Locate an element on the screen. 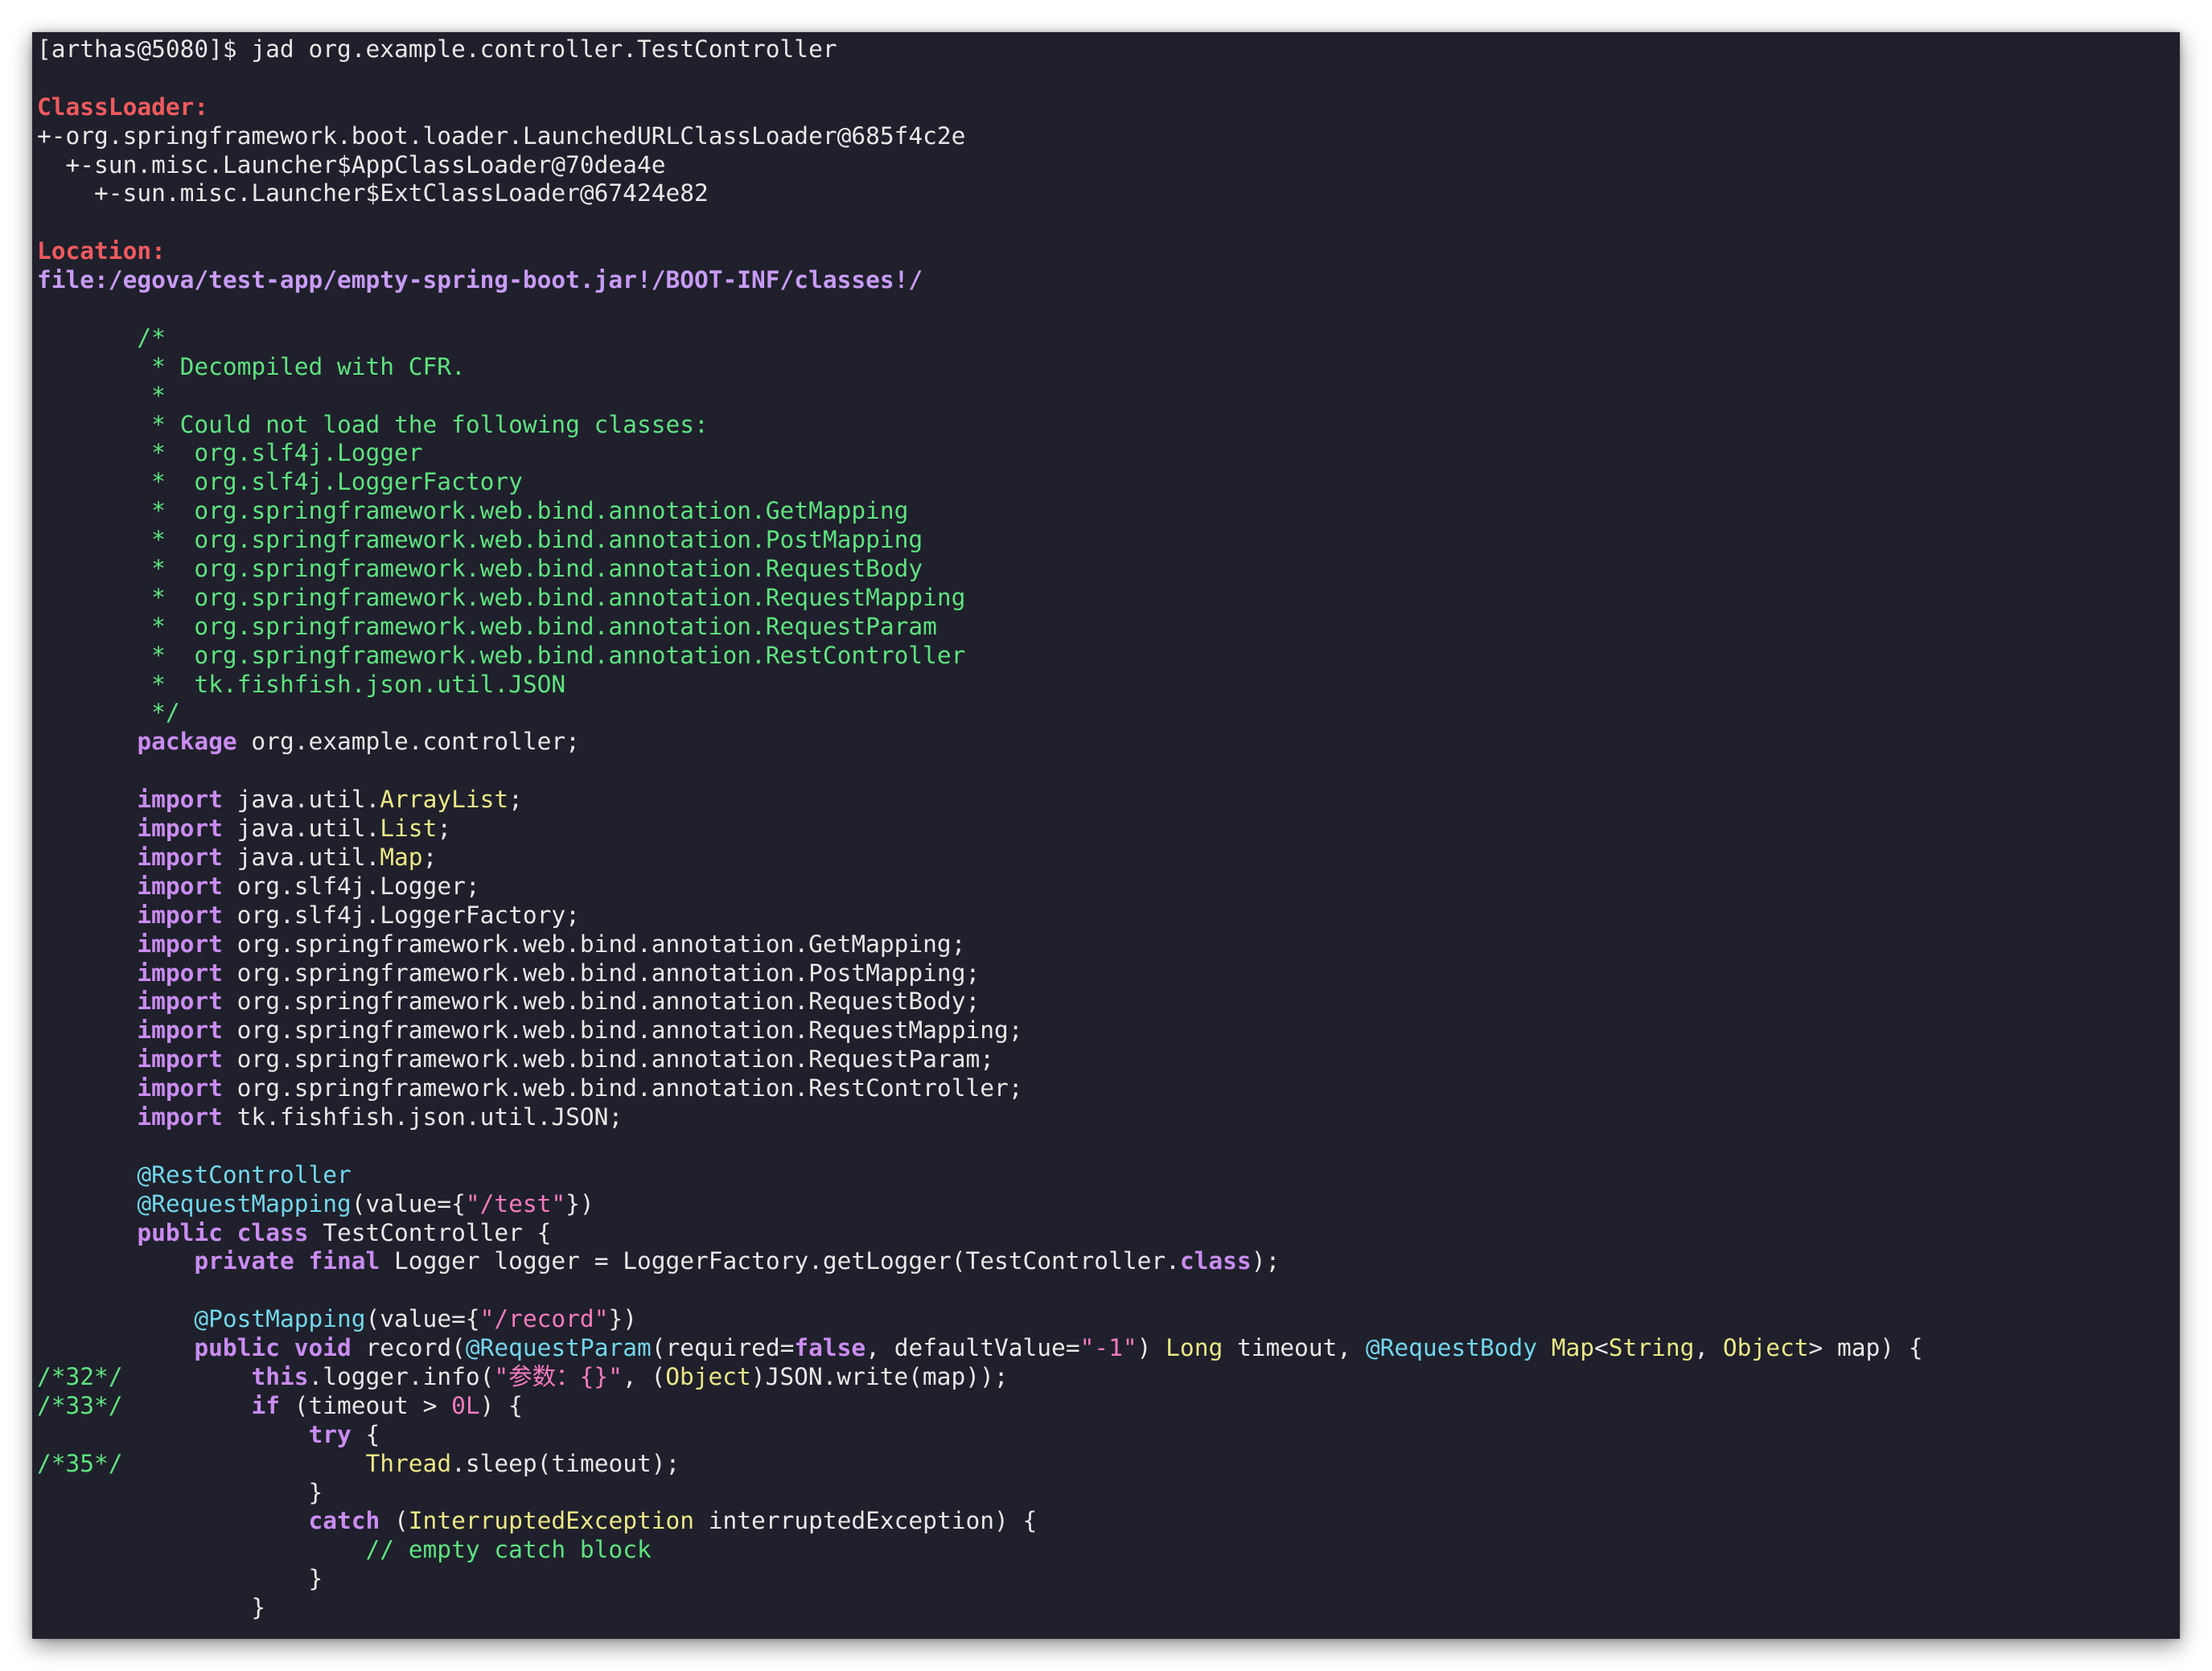 The height and width of the screenshot is (1671, 2212). code-token-keyword: private is located at coordinates (244, 1261).